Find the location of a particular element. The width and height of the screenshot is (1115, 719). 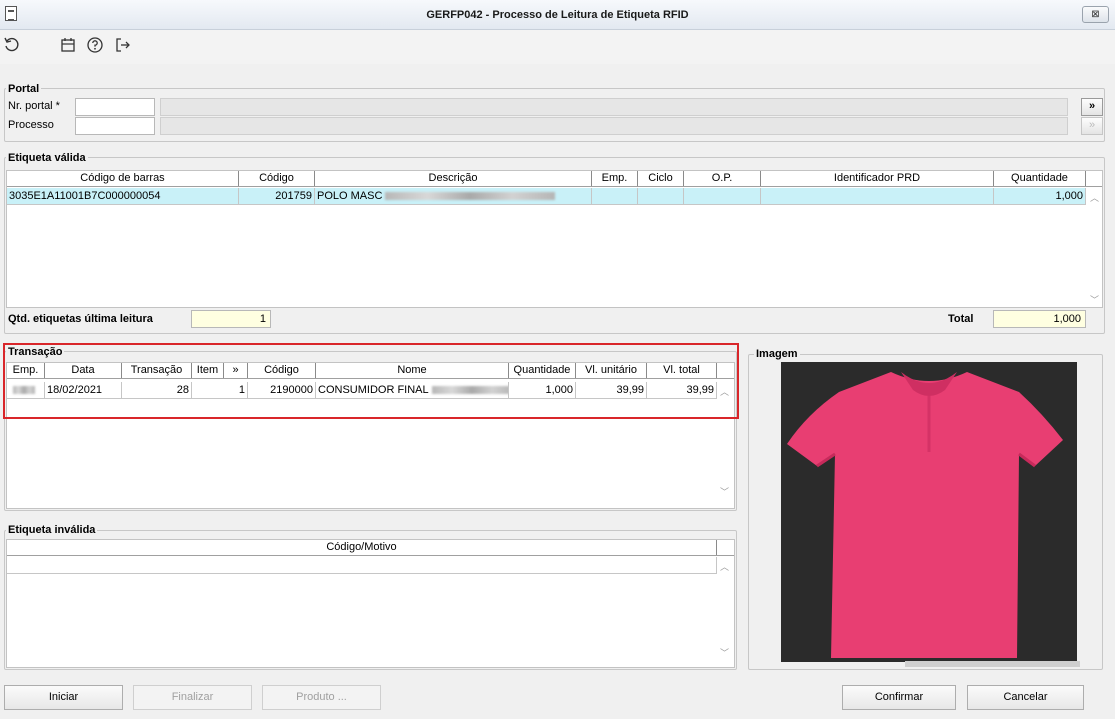

calendar-icon is located at coordinates (68, 47).